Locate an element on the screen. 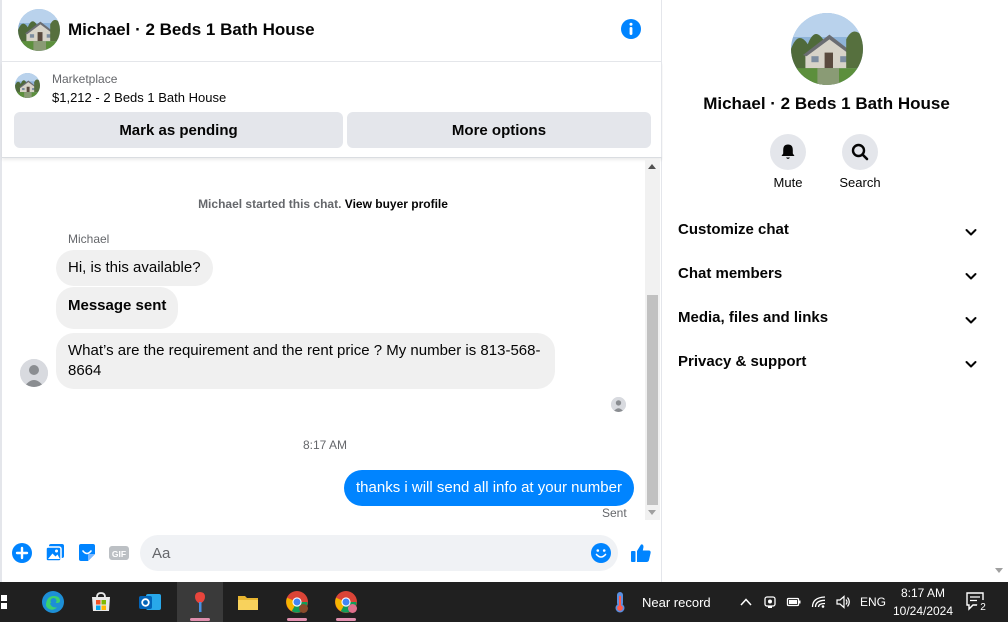 The width and height of the screenshot is (1008, 622). clock-time: 8:17 AM is located at coordinates (923, 593).